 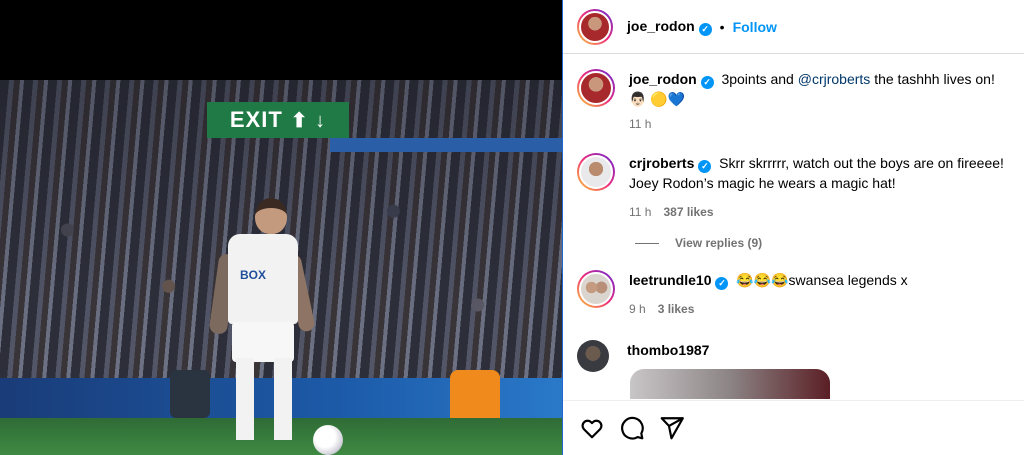 I want to click on player: BOX, so click(x=262, y=326).